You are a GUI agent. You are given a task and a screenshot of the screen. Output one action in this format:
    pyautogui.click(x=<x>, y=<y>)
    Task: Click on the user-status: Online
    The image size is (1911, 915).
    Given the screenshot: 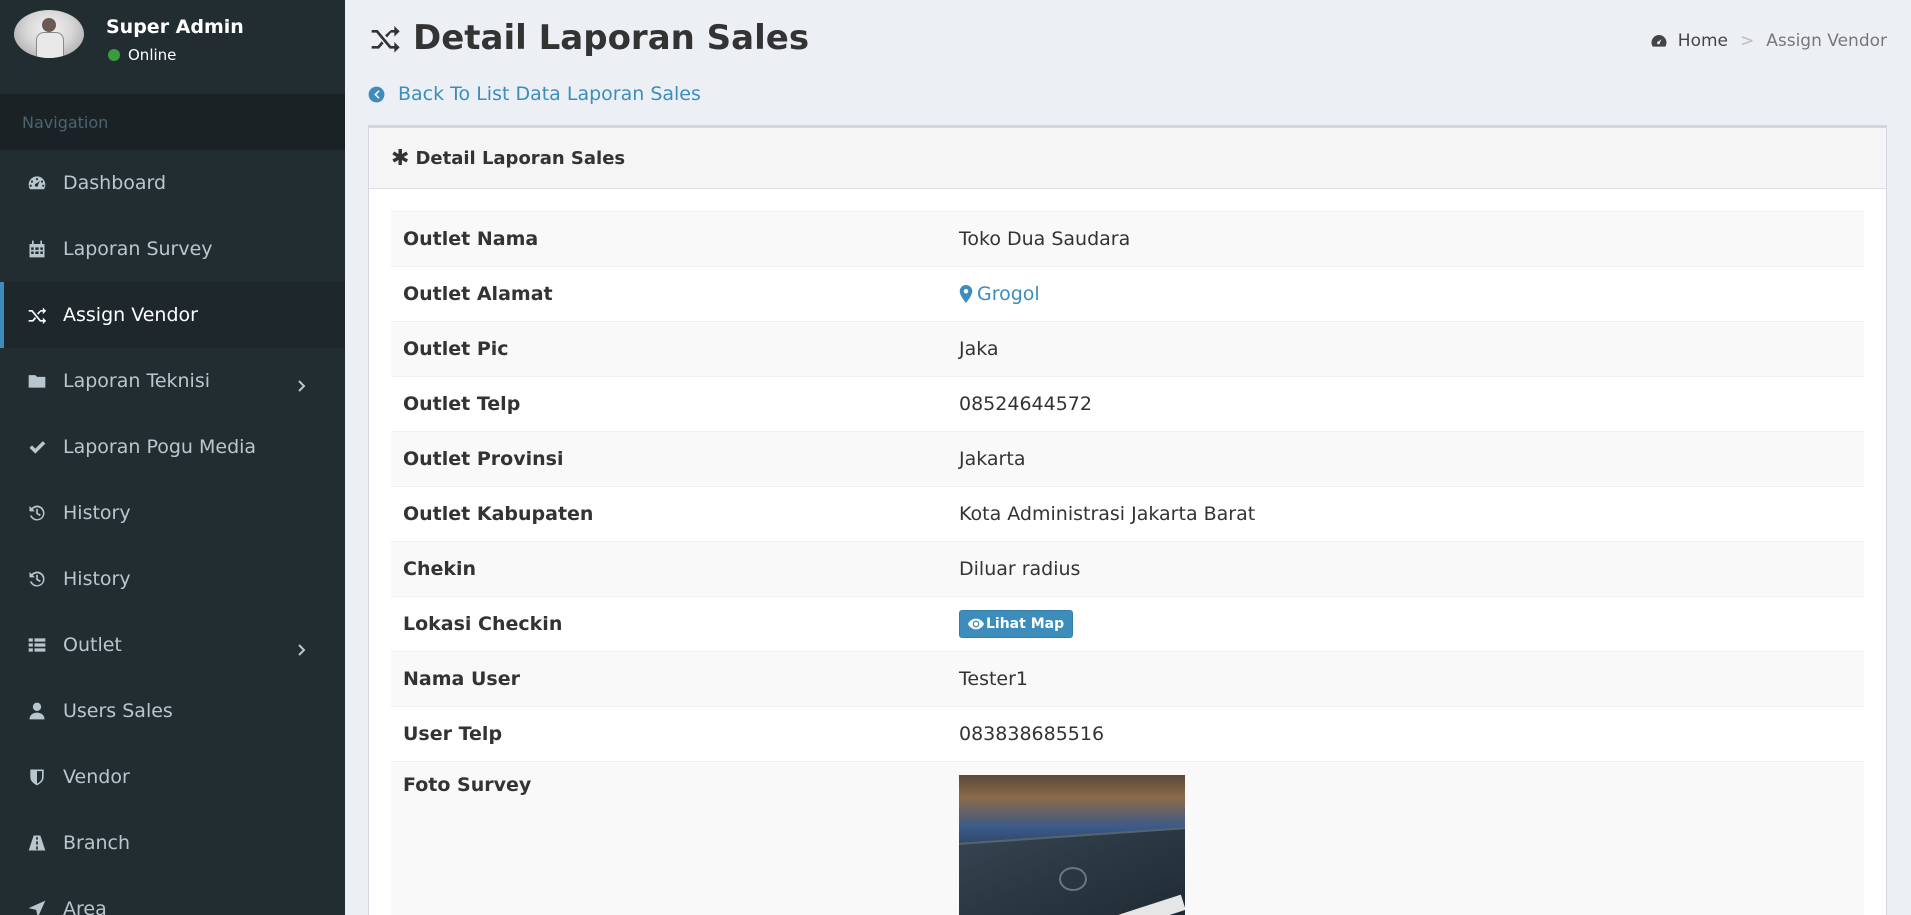 What is the action you would take?
    pyautogui.click(x=175, y=55)
    